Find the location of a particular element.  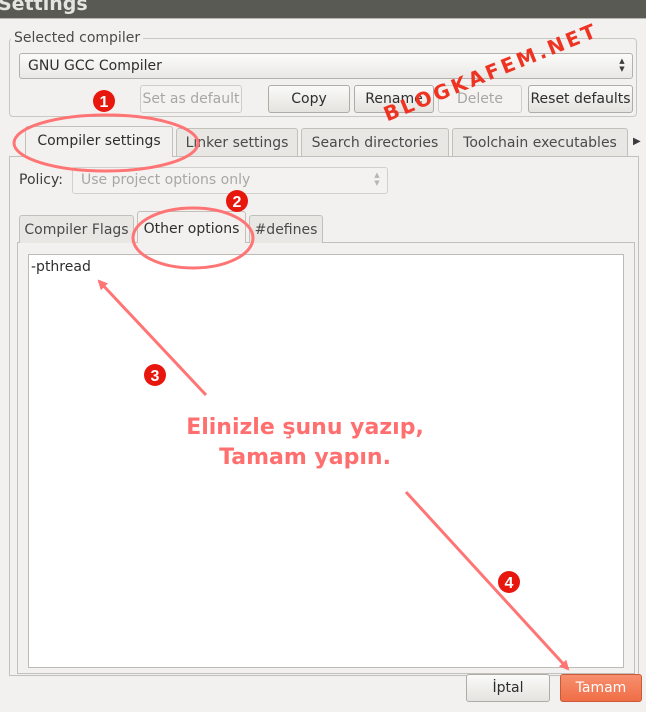

ok-button: Tamam is located at coordinates (601, 688).